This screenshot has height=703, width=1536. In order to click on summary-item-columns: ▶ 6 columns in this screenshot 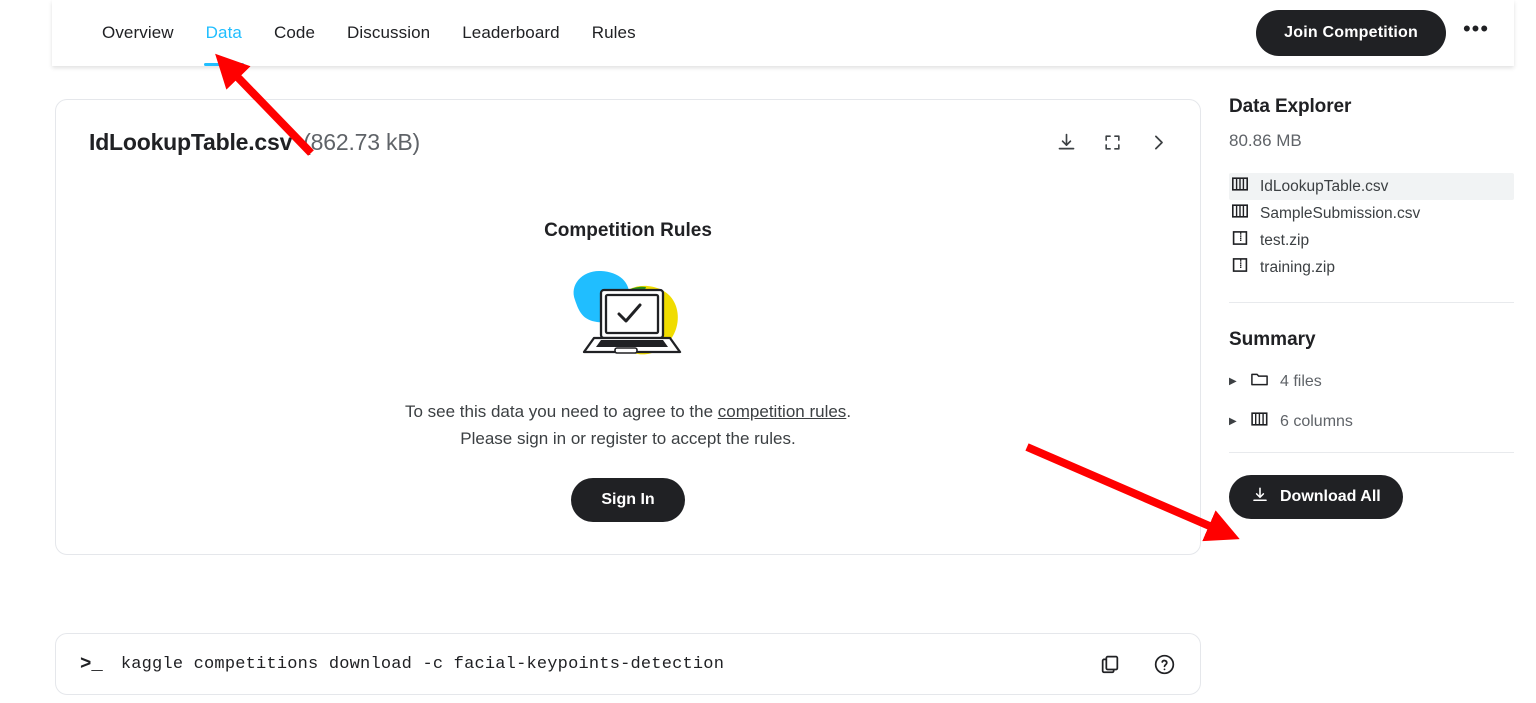, I will do `click(1371, 421)`.